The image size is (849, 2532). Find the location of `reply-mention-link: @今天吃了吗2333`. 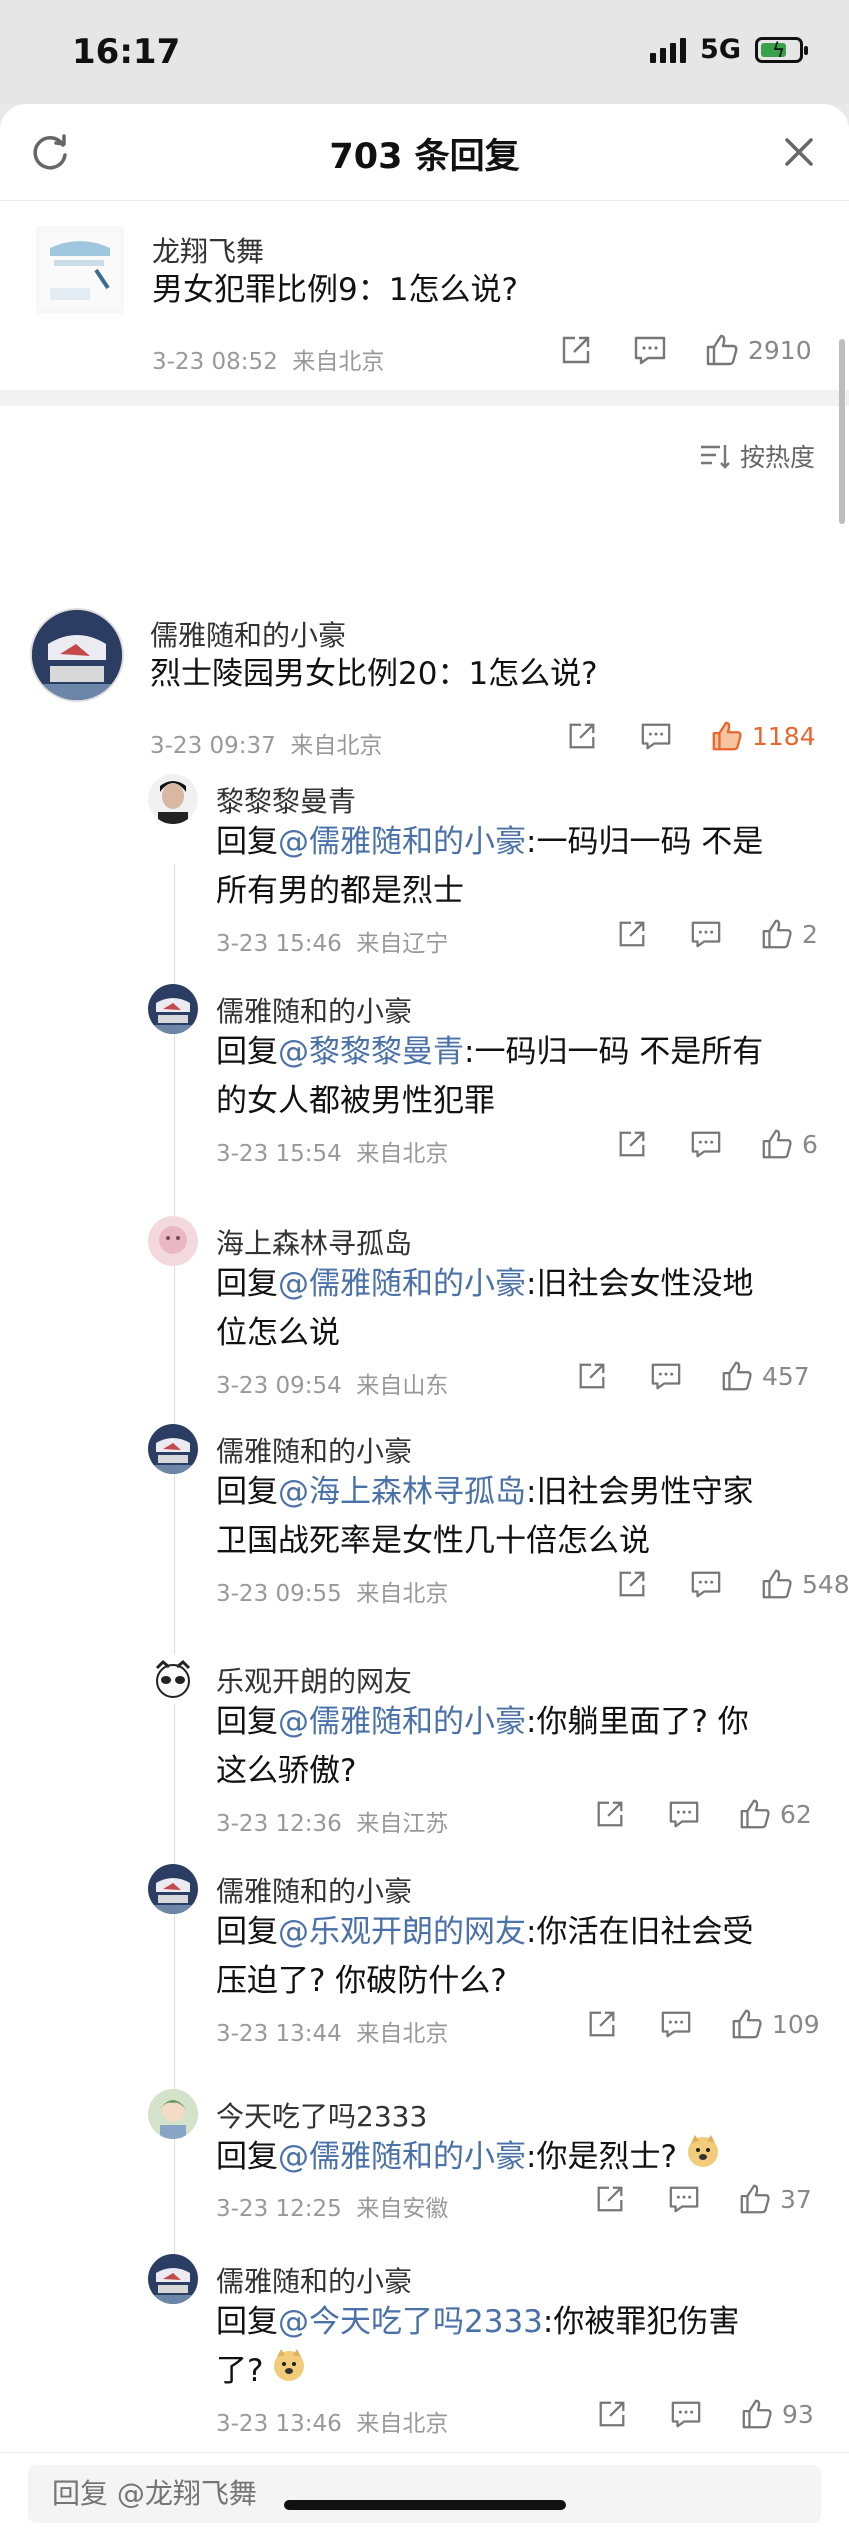

reply-mention-link: @今天吃了吗2333 is located at coordinates (410, 2322).